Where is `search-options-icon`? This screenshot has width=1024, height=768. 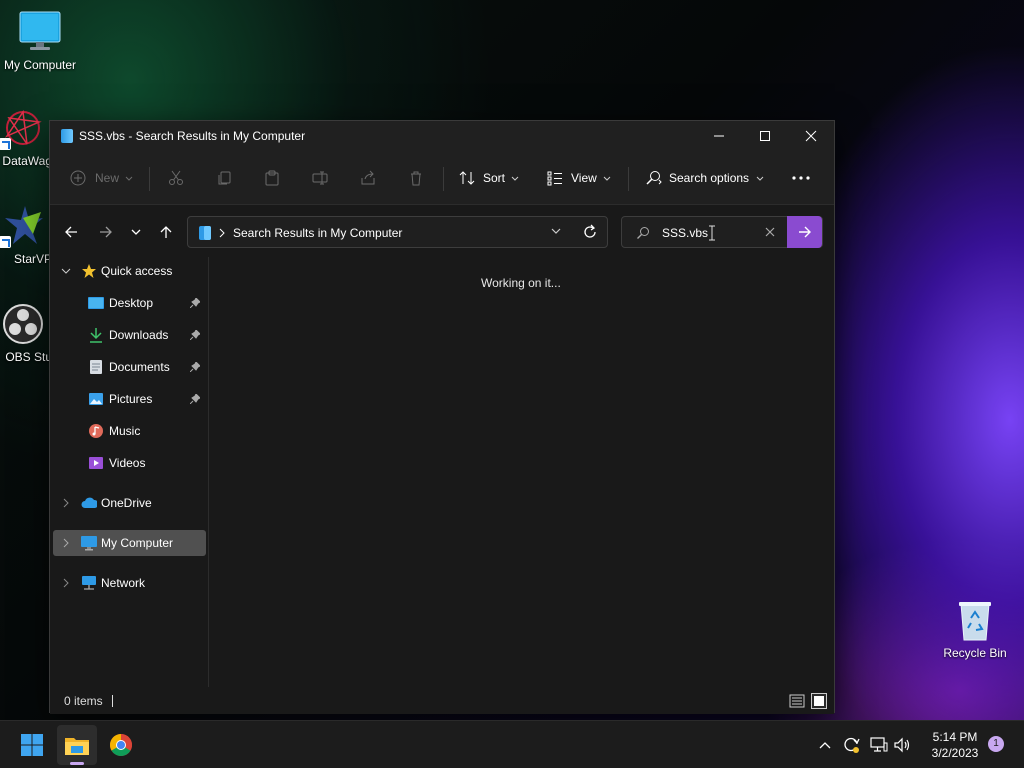 search-options-icon is located at coordinates (654, 178).